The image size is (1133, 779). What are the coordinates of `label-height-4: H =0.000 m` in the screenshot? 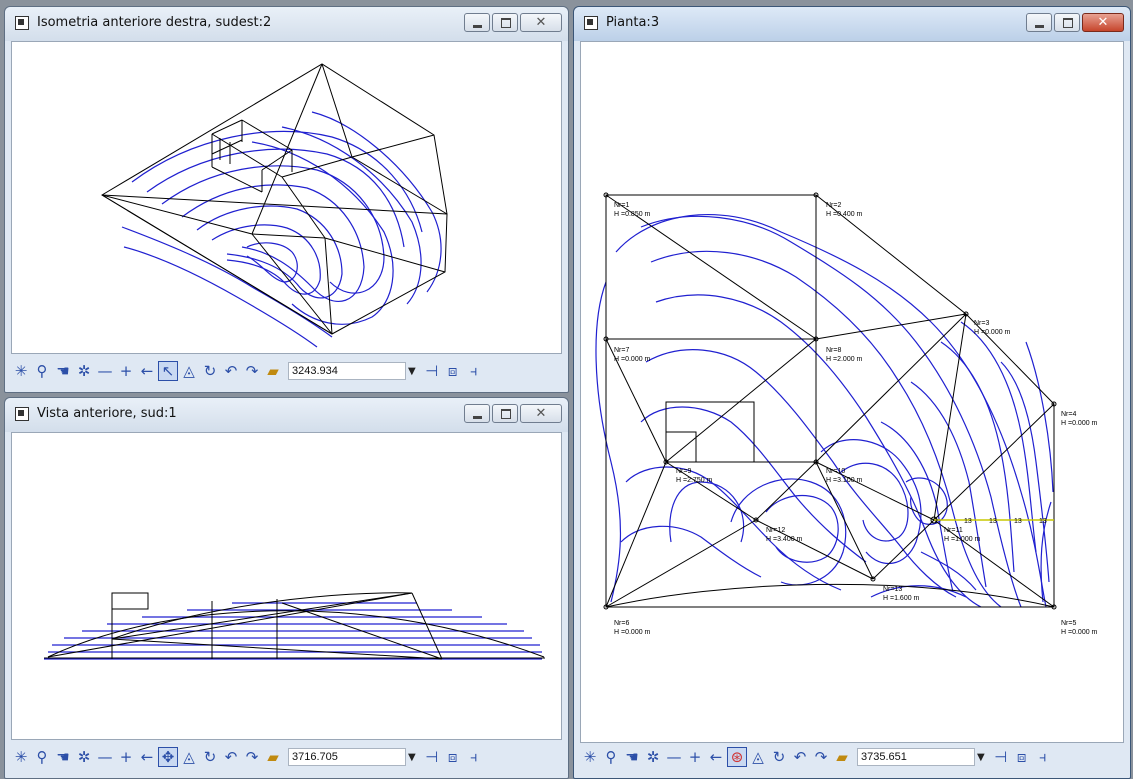 It's located at (1079, 423).